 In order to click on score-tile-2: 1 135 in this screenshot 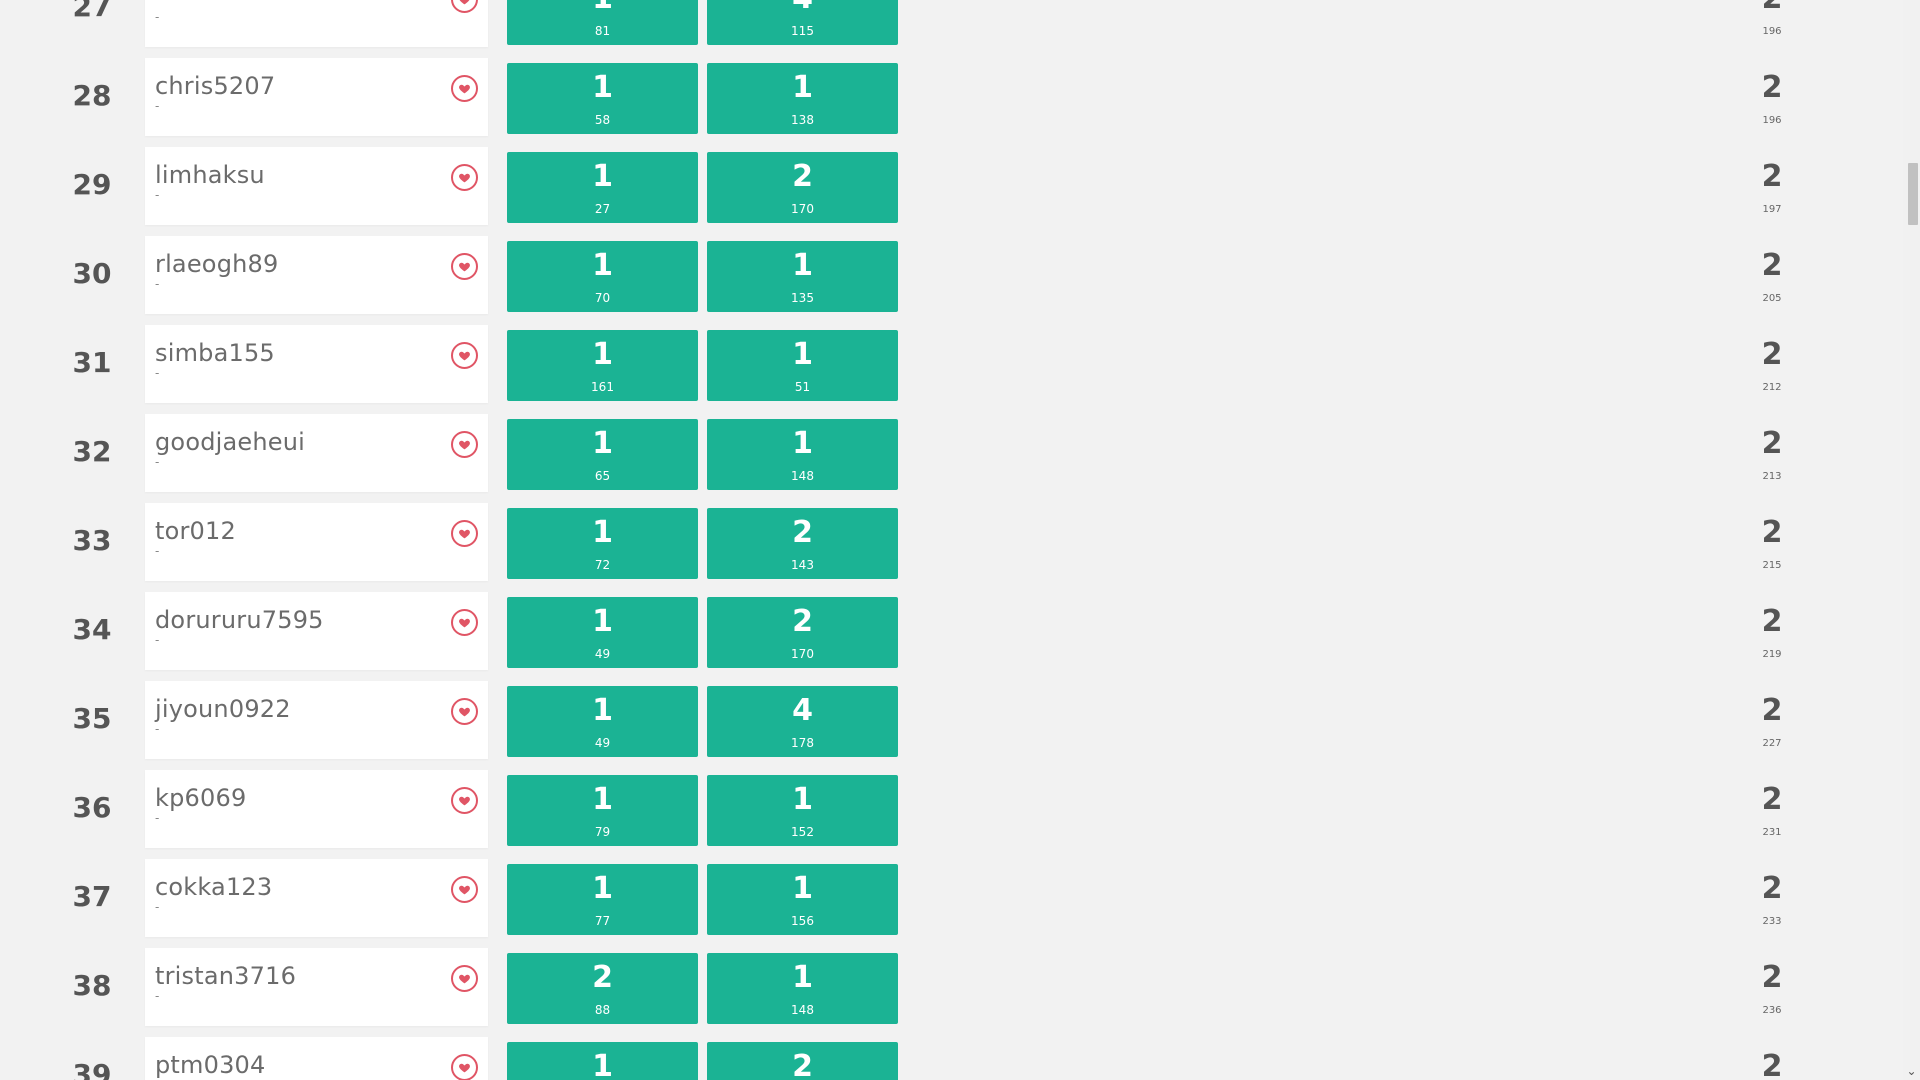, I will do `click(802, 276)`.